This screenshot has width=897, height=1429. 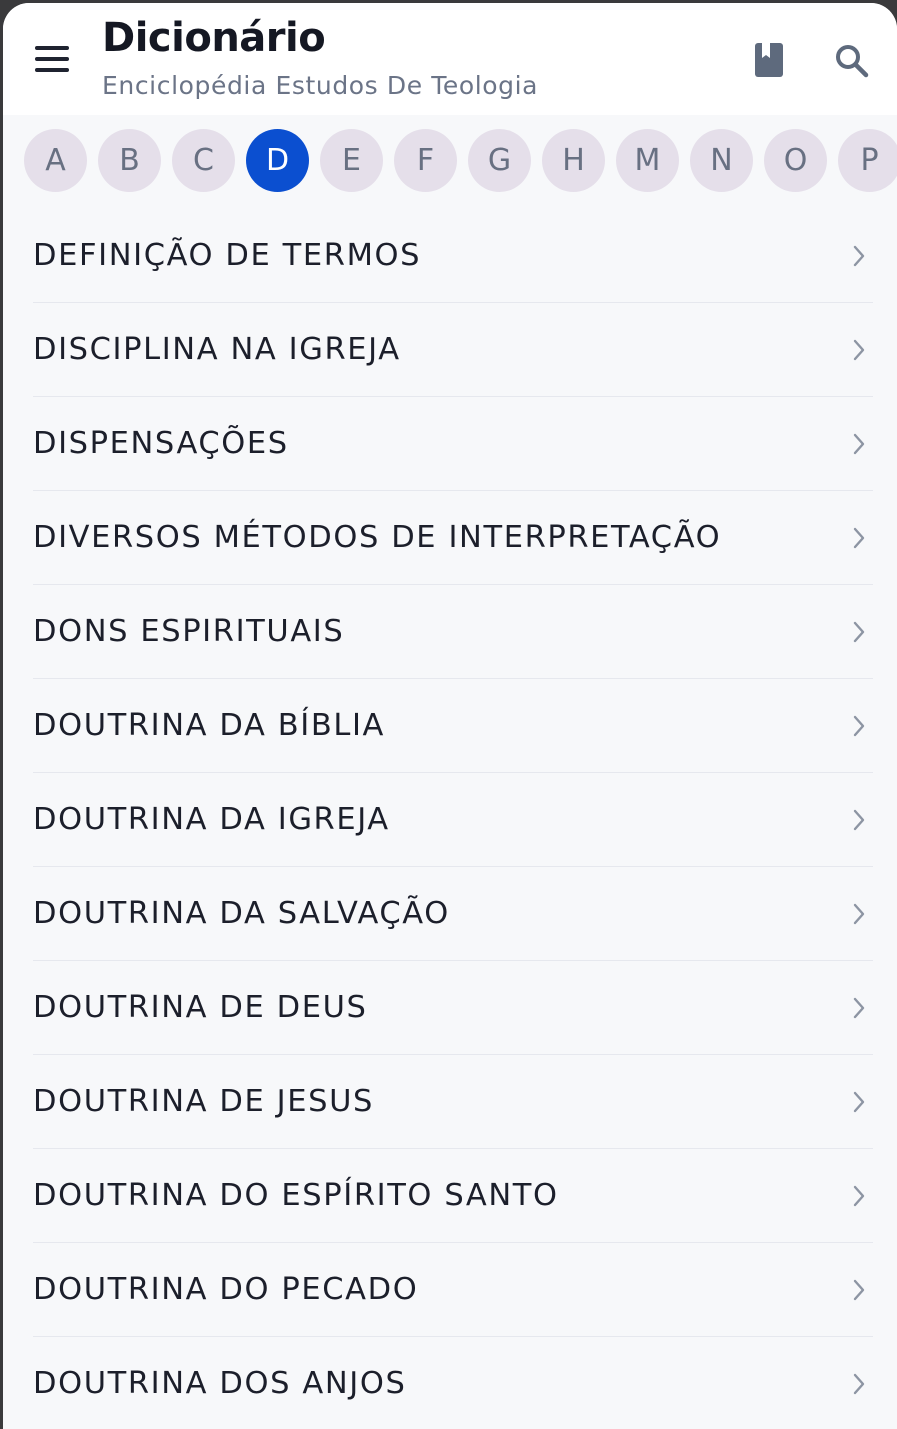 I want to click on list-item: DOUTRINA DA SALVAÇÃO, so click(x=450, y=914).